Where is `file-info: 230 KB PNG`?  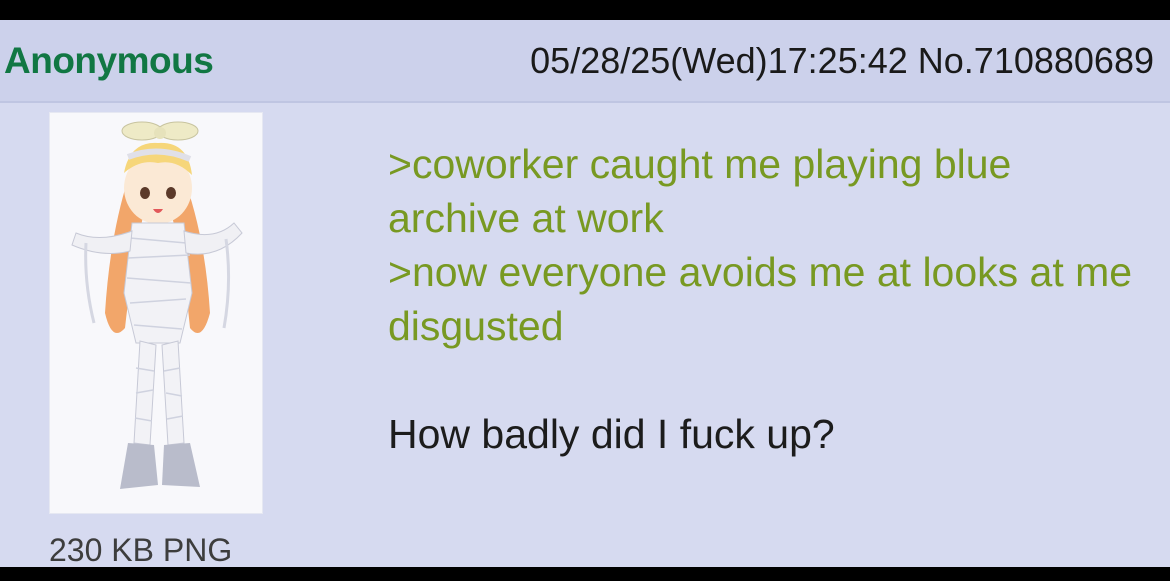 file-info: 230 KB PNG is located at coordinates (140, 549).